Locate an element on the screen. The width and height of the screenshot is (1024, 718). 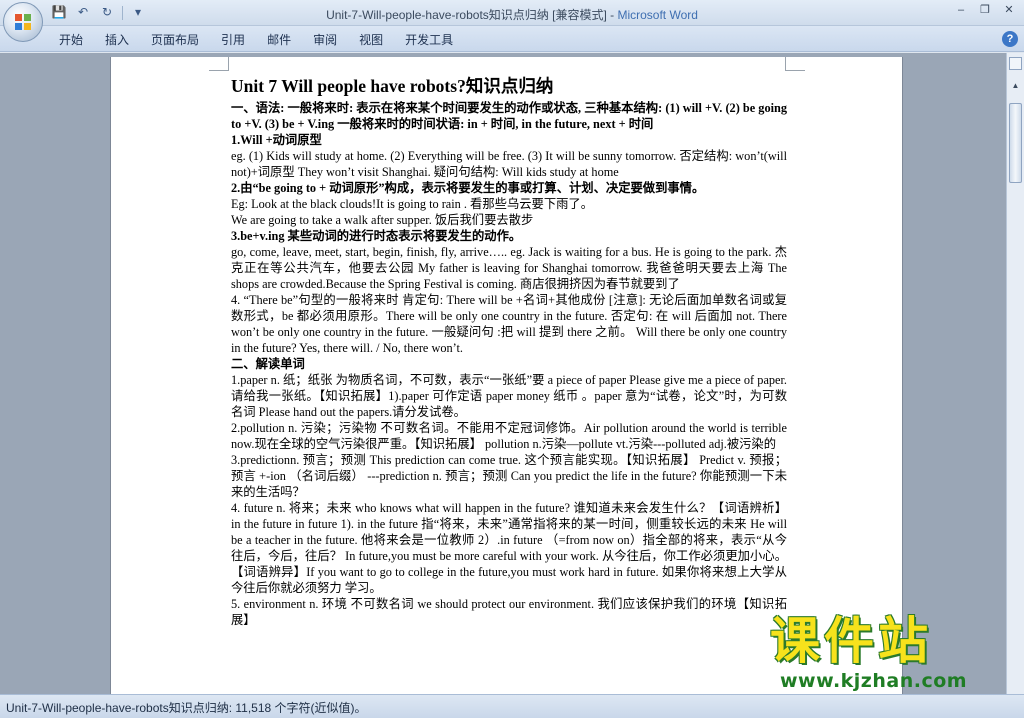
tab-page-layout: 页面布局 is located at coordinates (175, 40).